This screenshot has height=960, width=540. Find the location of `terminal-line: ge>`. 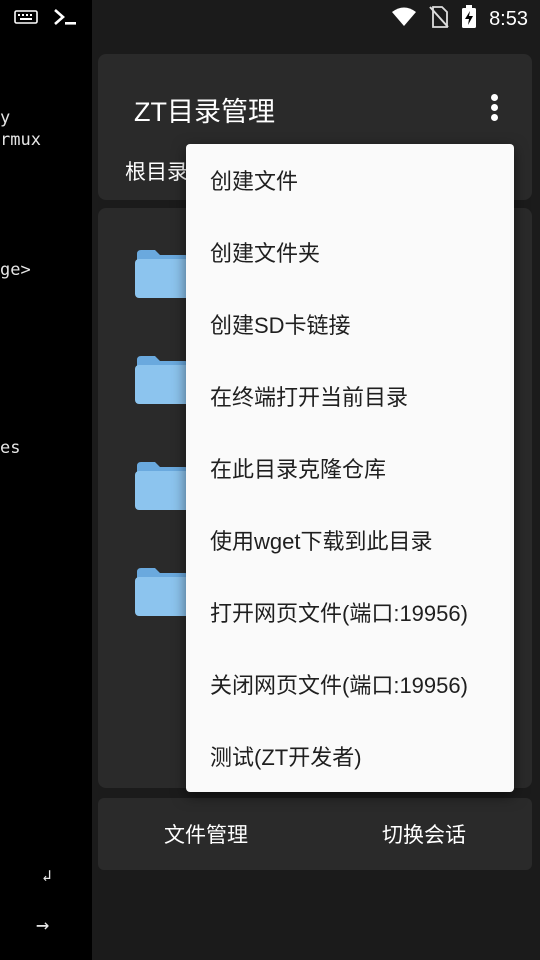

terminal-line: ge> is located at coordinates (15, 270).